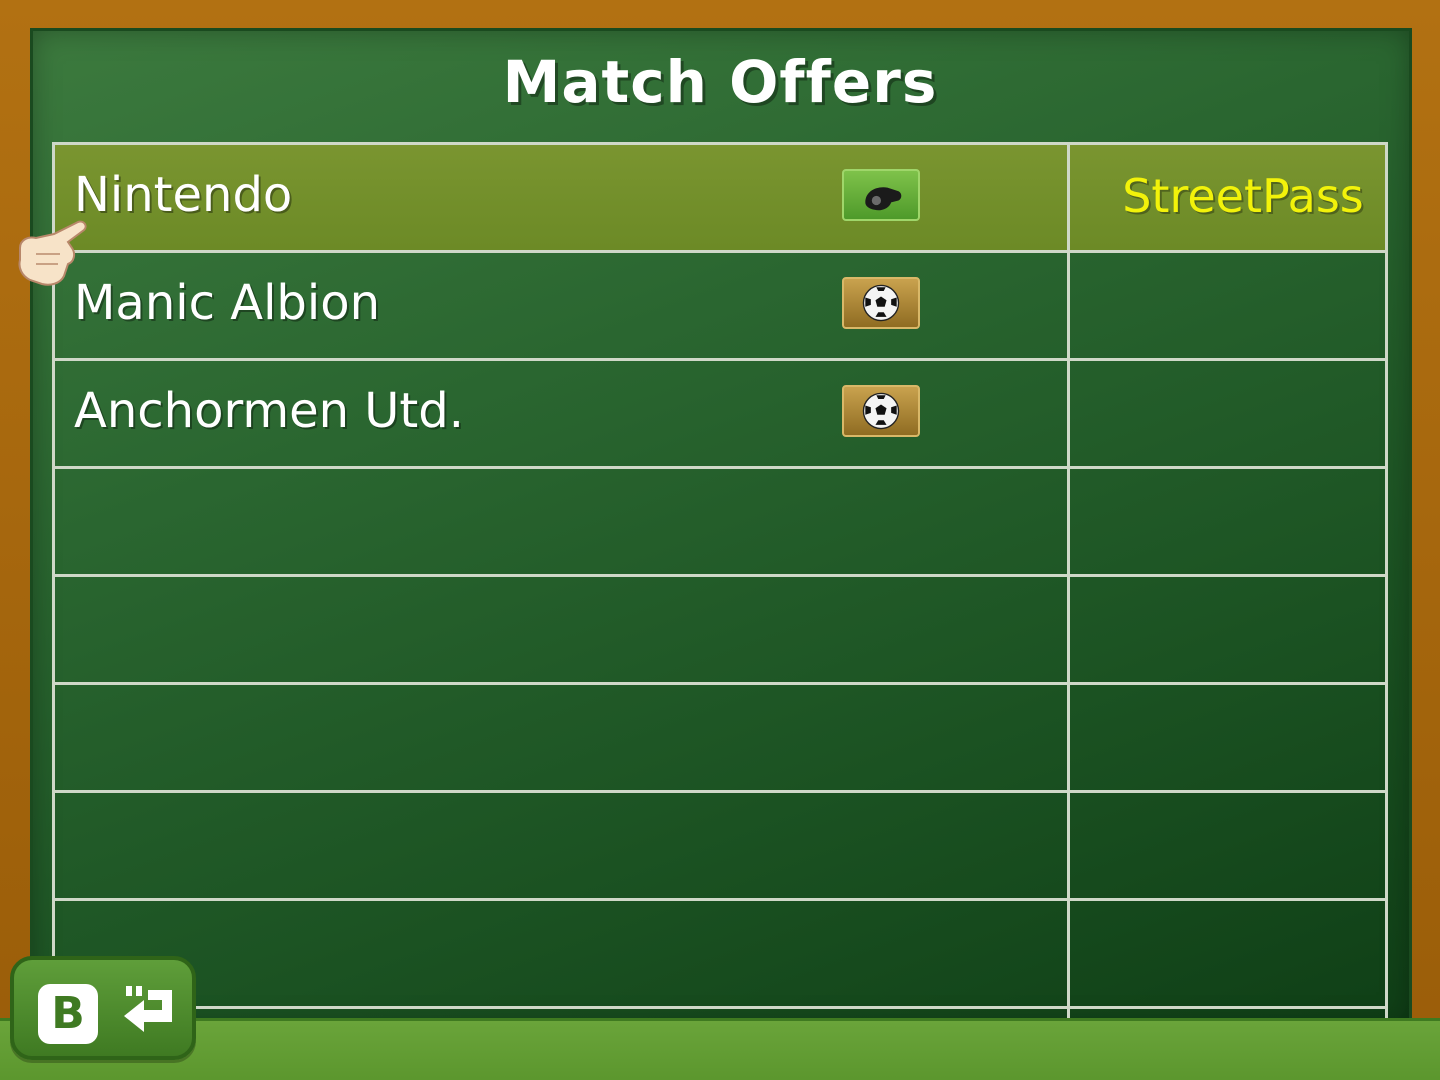 This screenshot has width=1440, height=1080. I want to click on whistle-icon, so click(881, 195).